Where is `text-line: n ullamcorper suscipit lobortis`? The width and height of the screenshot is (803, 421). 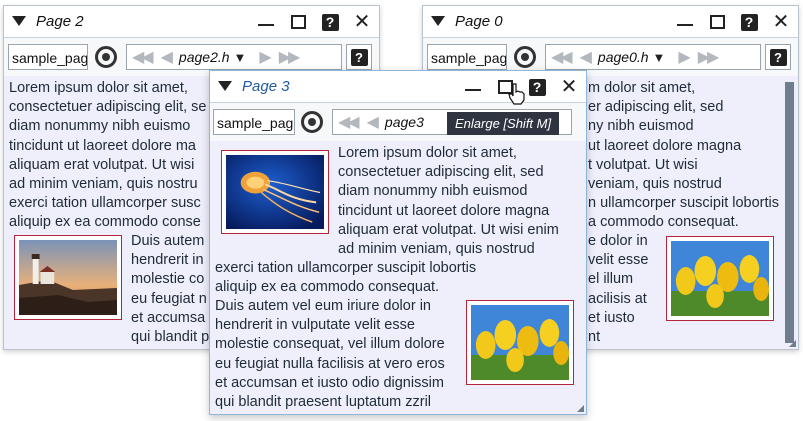 text-line: n ullamcorper suscipit lobortis is located at coordinates (683, 203).